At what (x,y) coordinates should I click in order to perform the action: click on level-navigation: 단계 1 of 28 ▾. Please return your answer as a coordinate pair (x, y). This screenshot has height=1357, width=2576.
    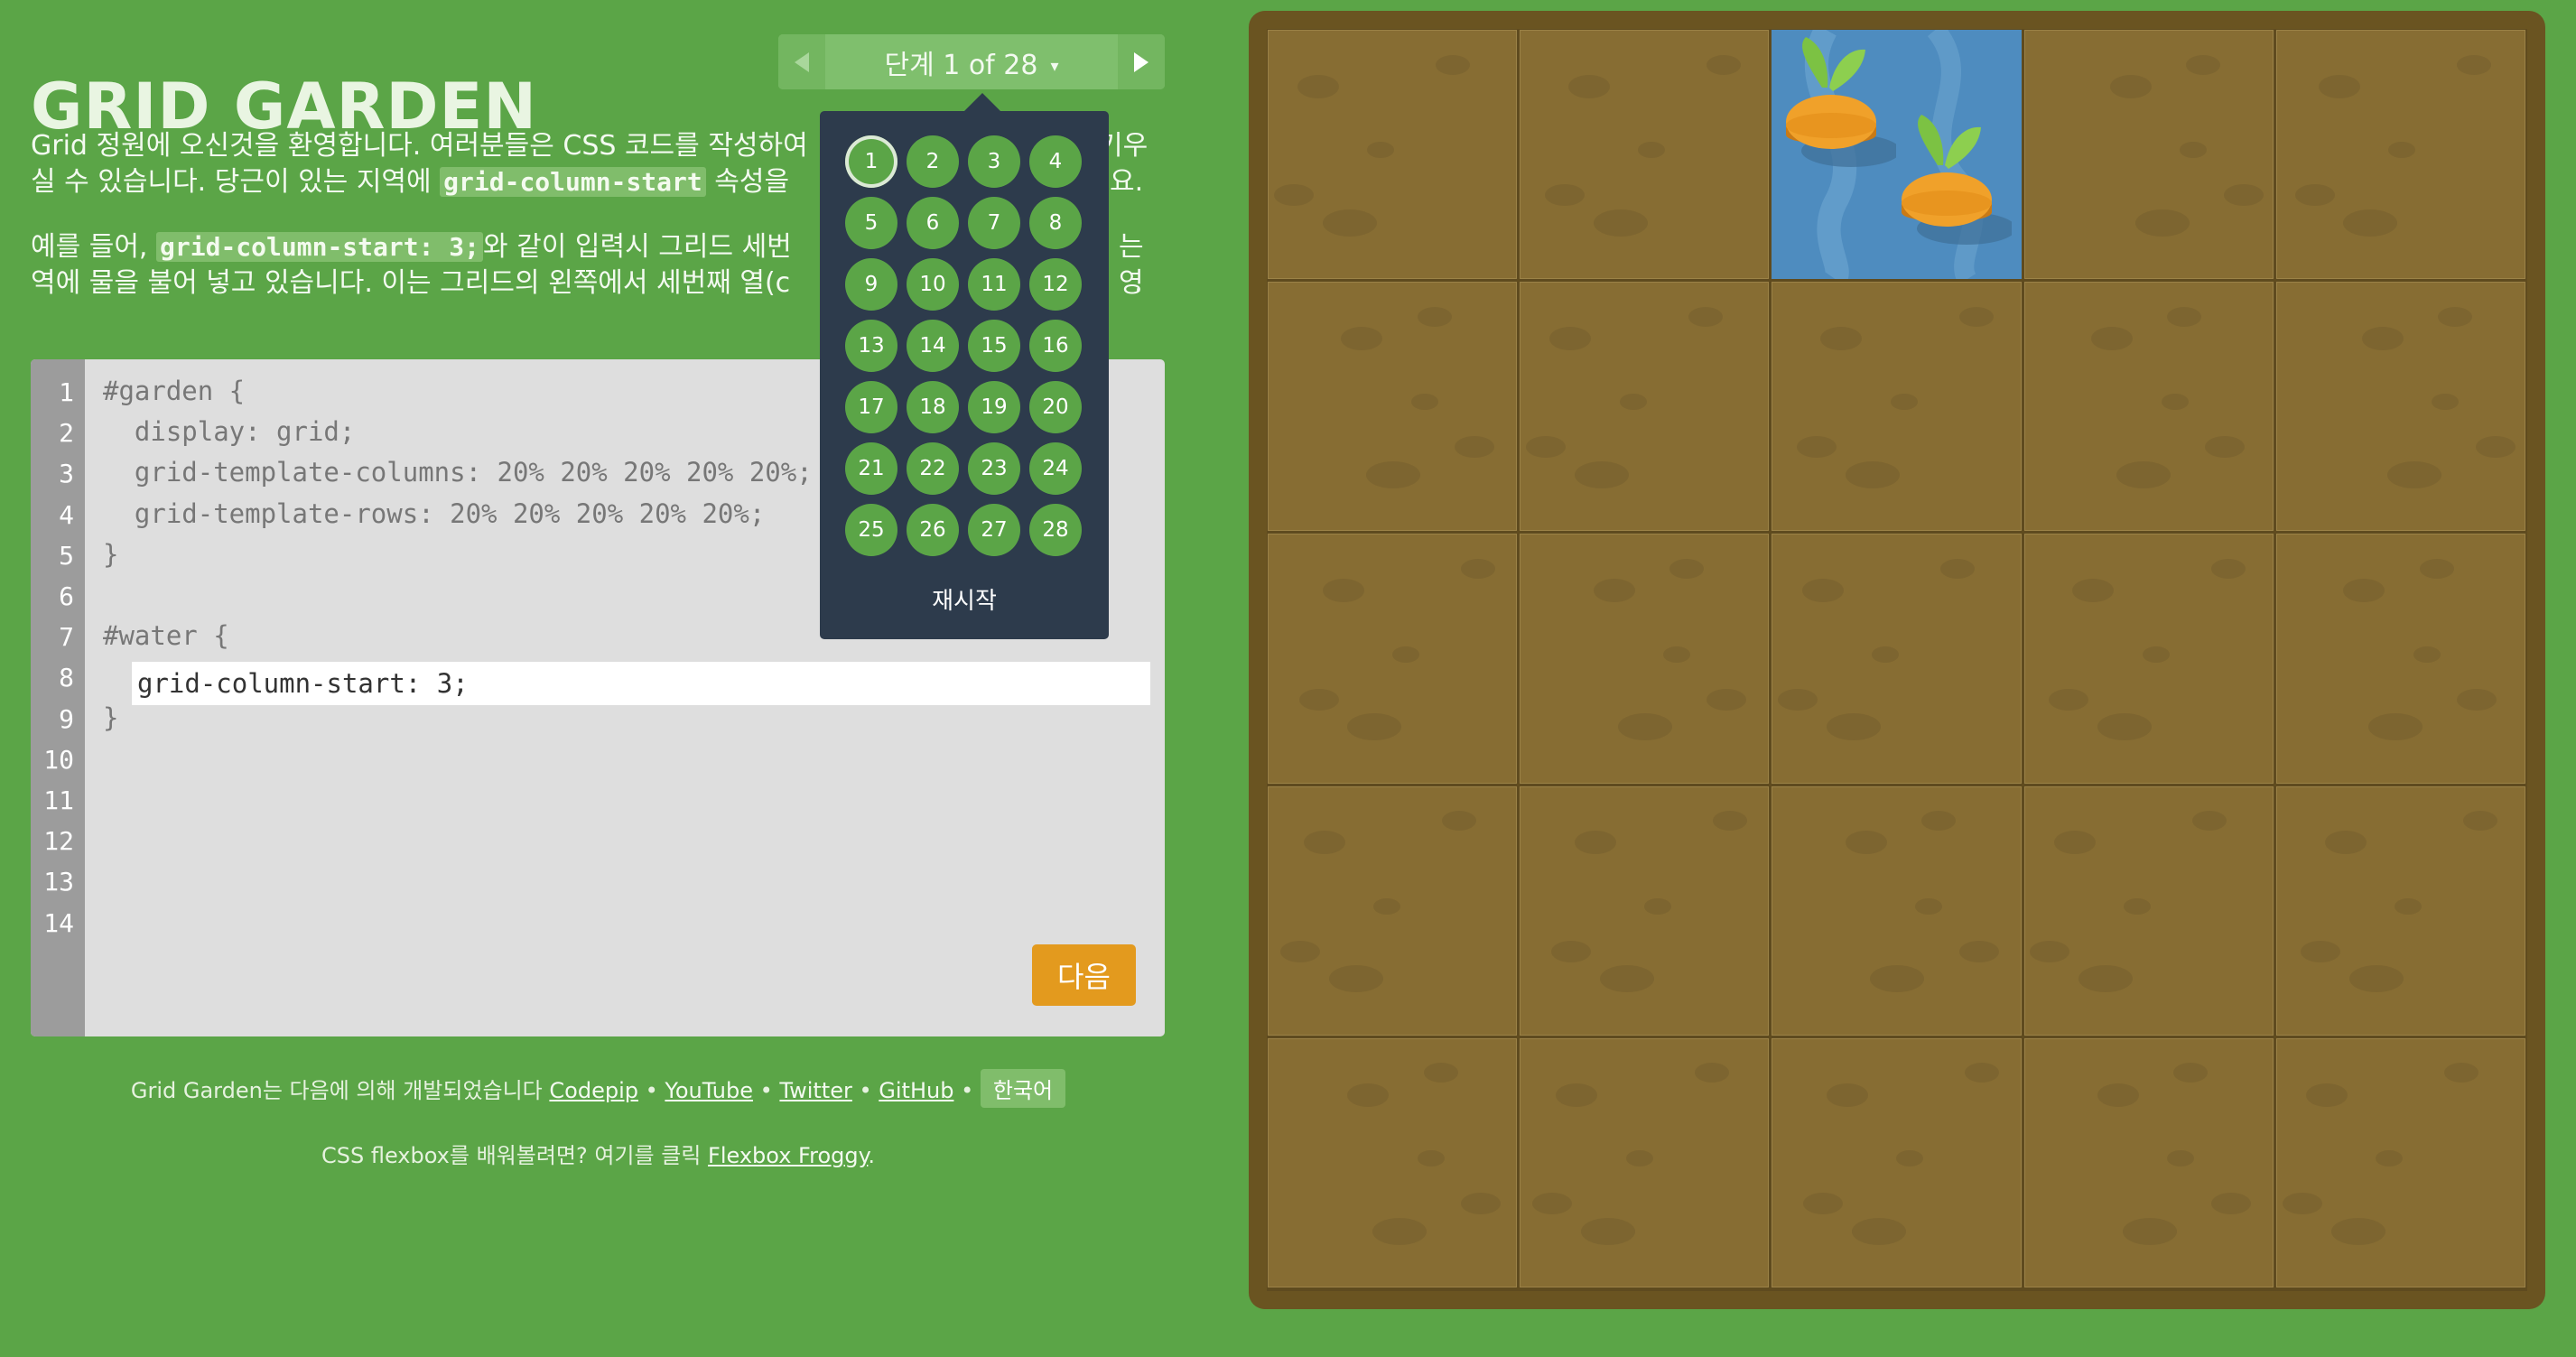
    Looking at the image, I should click on (971, 61).